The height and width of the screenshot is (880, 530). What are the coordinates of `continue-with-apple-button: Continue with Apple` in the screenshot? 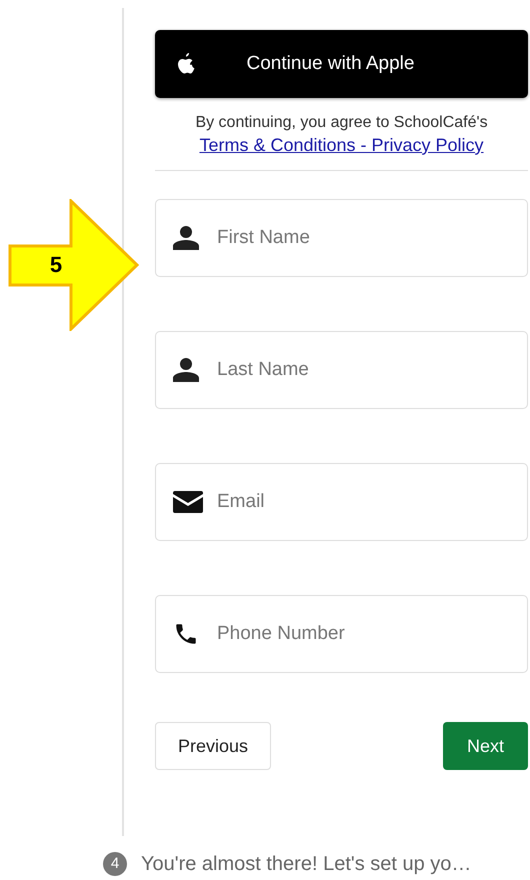 It's located at (341, 64).